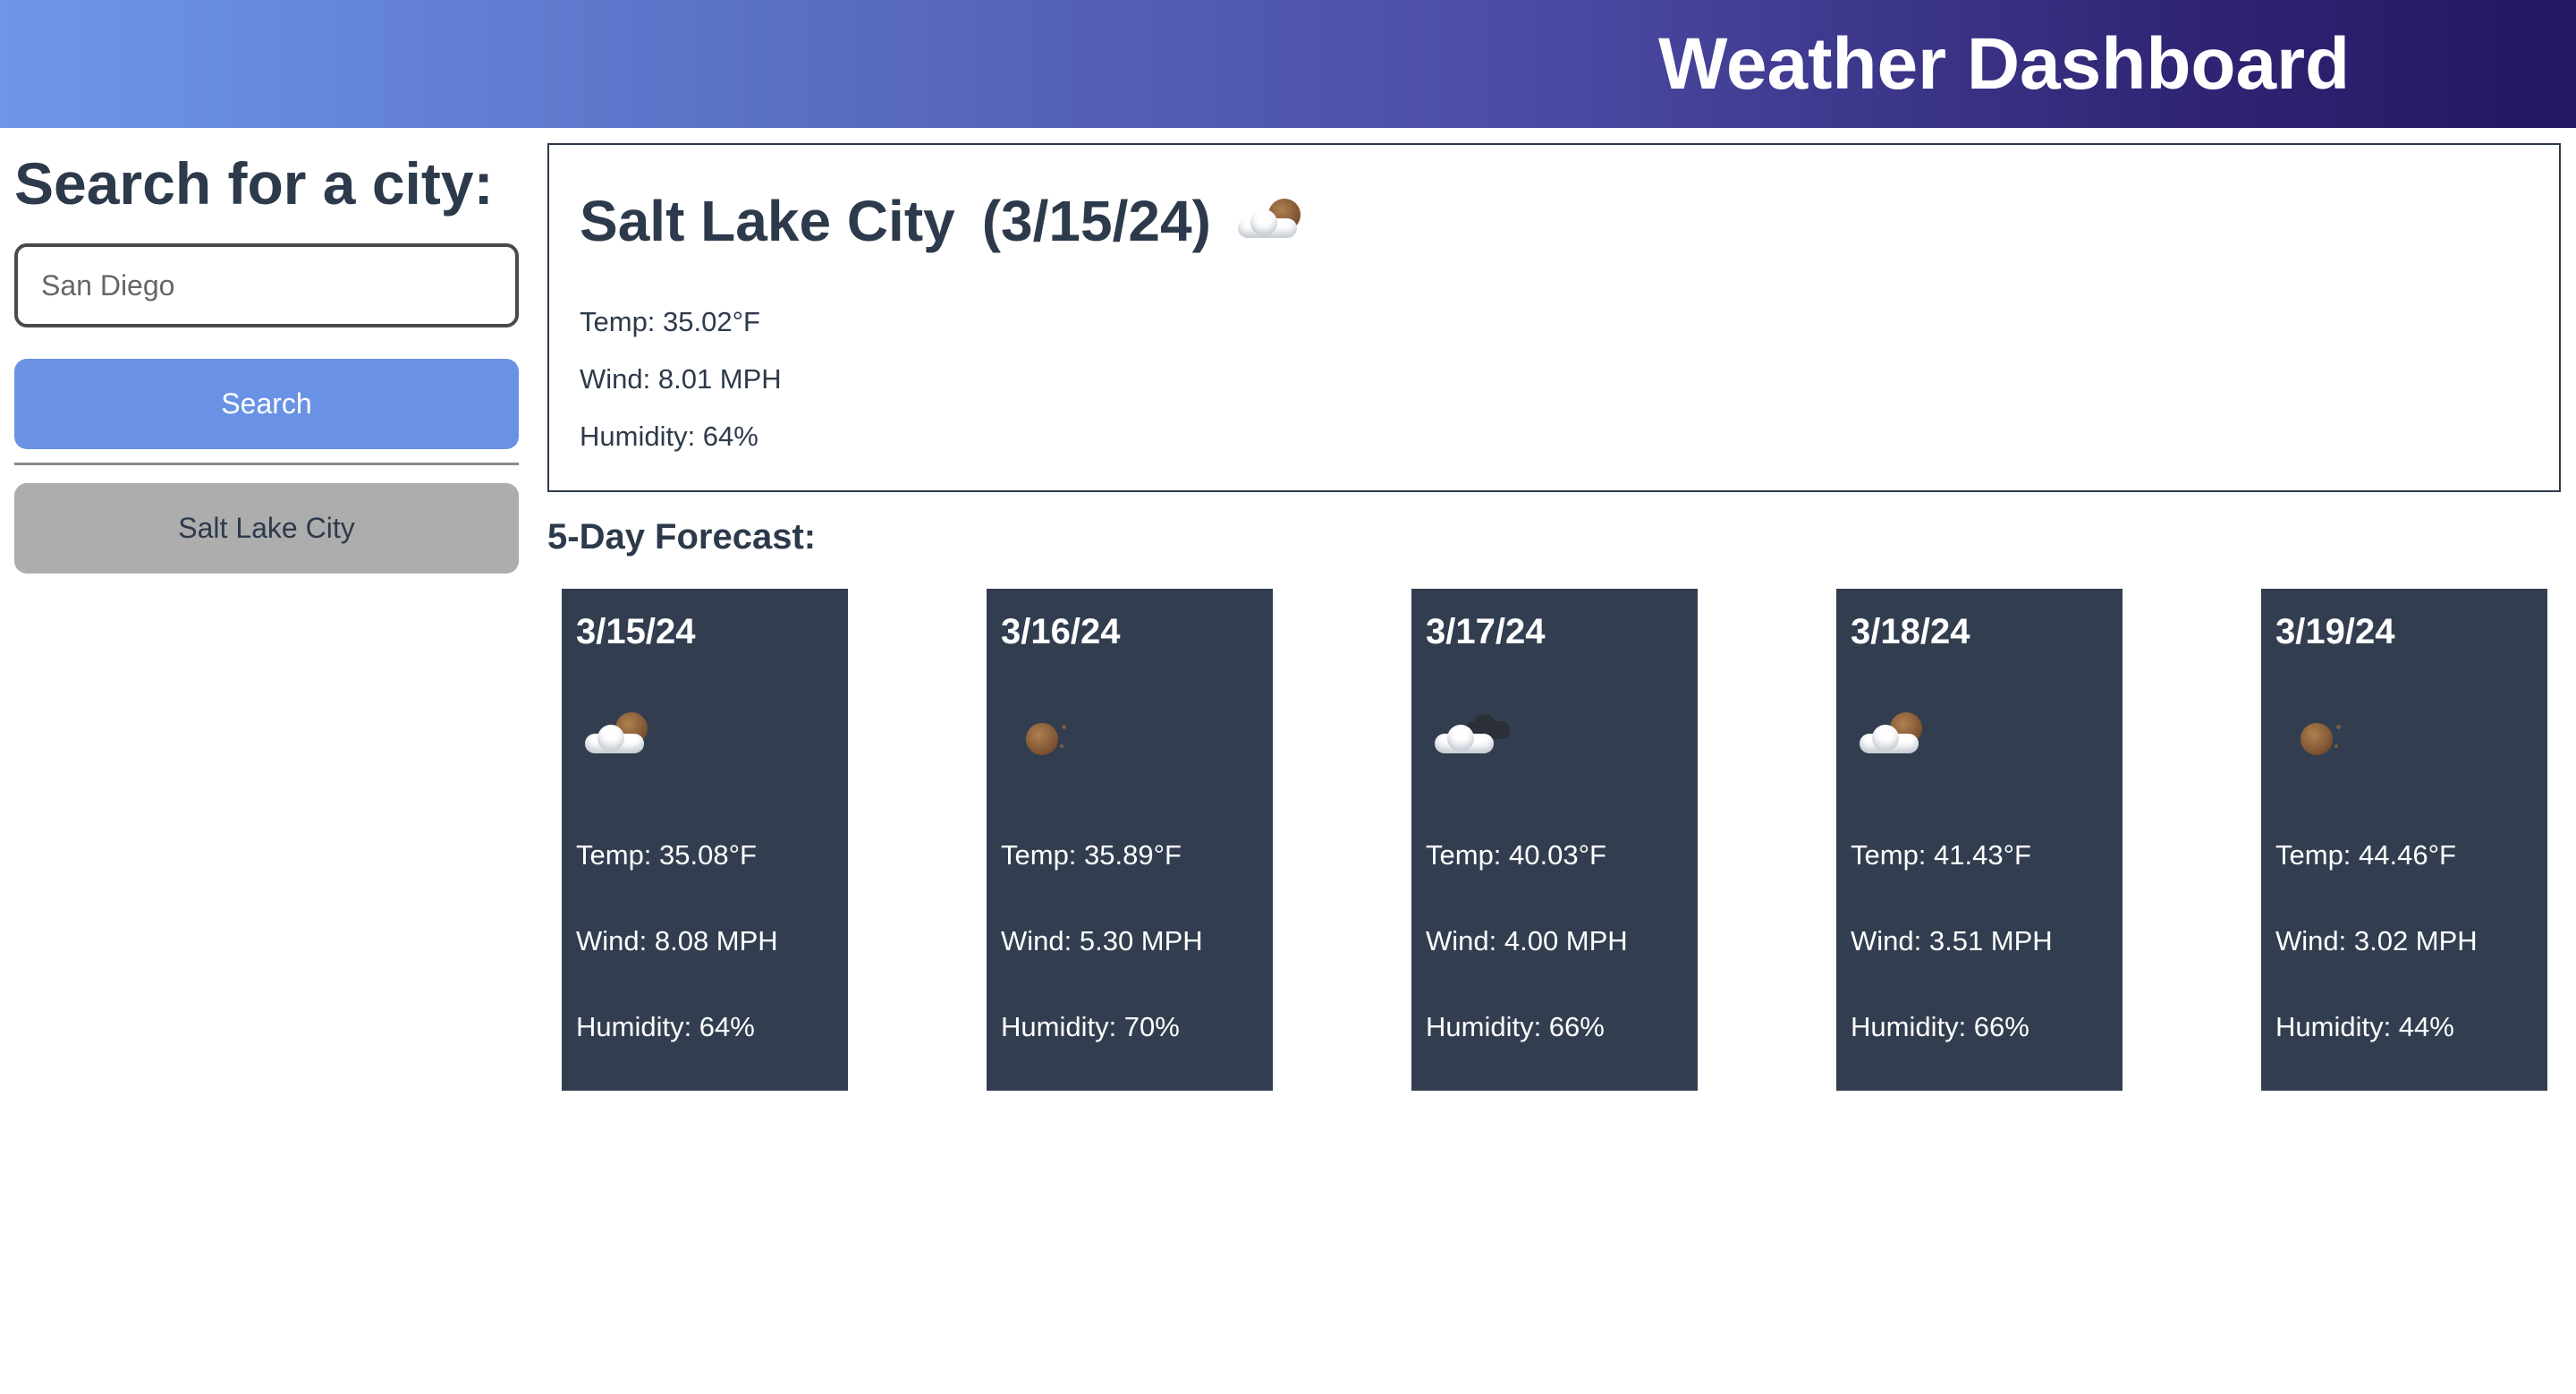  Describe the element at coordinates (665, 1026) in the screenshot. I see `forecast-humidity: Humidity: 64%` at that location.